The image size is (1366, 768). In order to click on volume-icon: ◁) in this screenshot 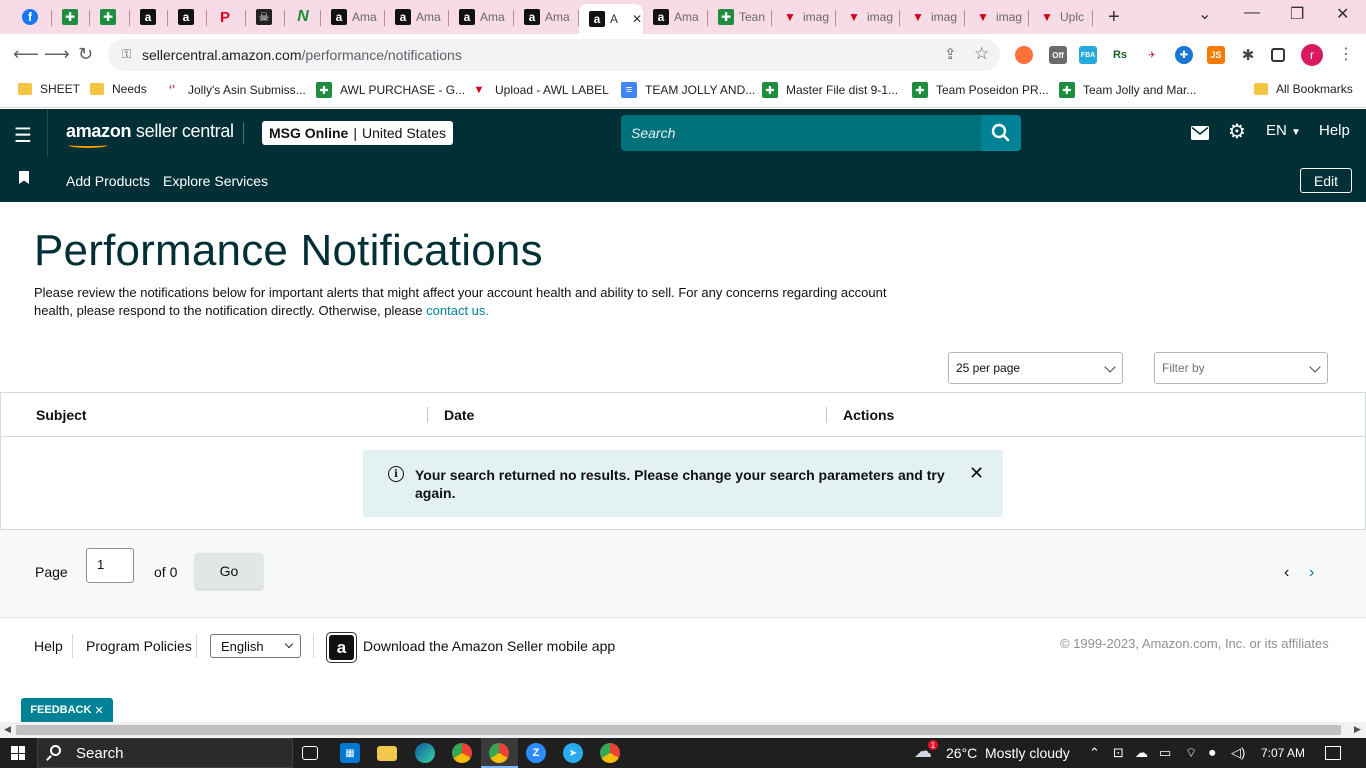, I will do `click(1238, 753)`.